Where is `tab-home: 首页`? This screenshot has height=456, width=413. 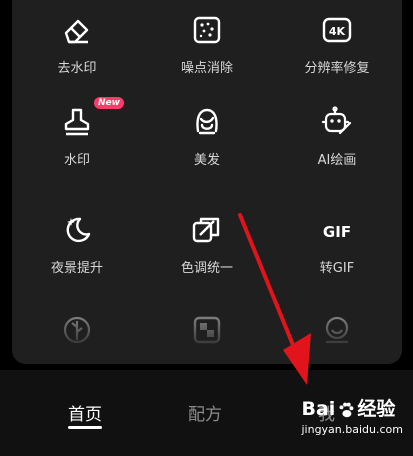
tab-home: 首页 is located at coordinates (85, 412).